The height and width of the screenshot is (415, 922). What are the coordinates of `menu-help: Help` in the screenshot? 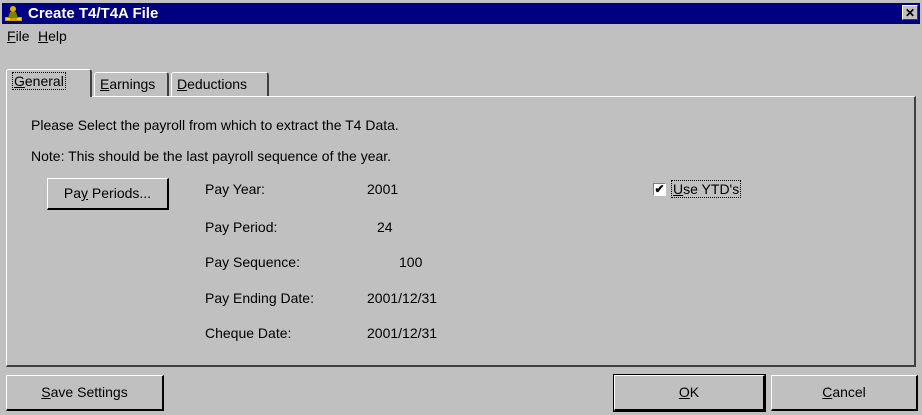 It's located at (52, 36).